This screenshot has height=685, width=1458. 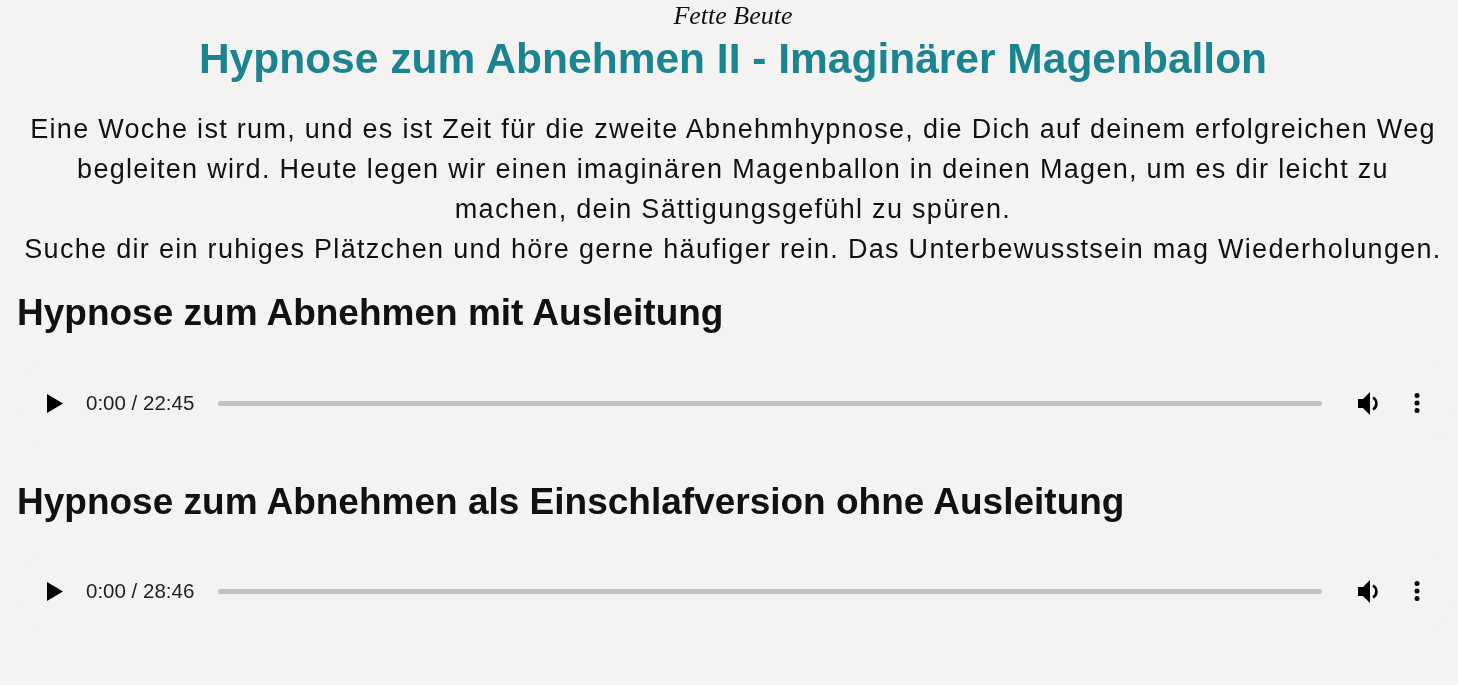 I want to click on track-heading: Hypnose zum Abnehmen mit Ausleitung, so click(x=370, y=313).